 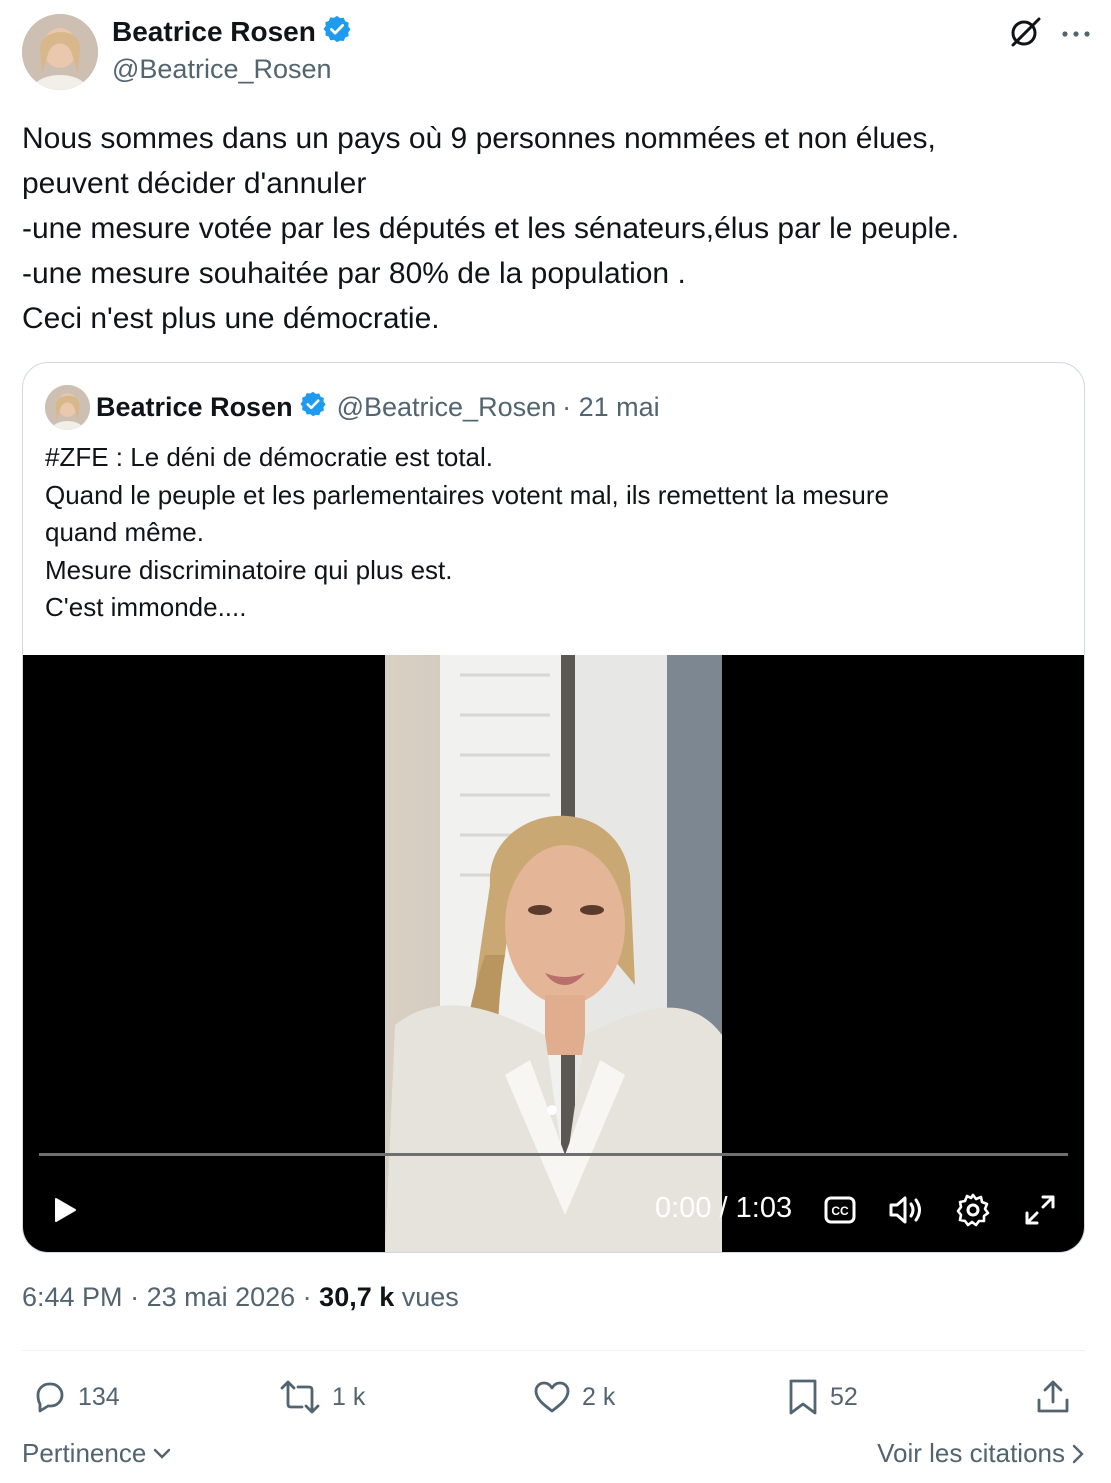 I want to click on view-quotes-label: Voir les citations, so click(x=971, y=1453).